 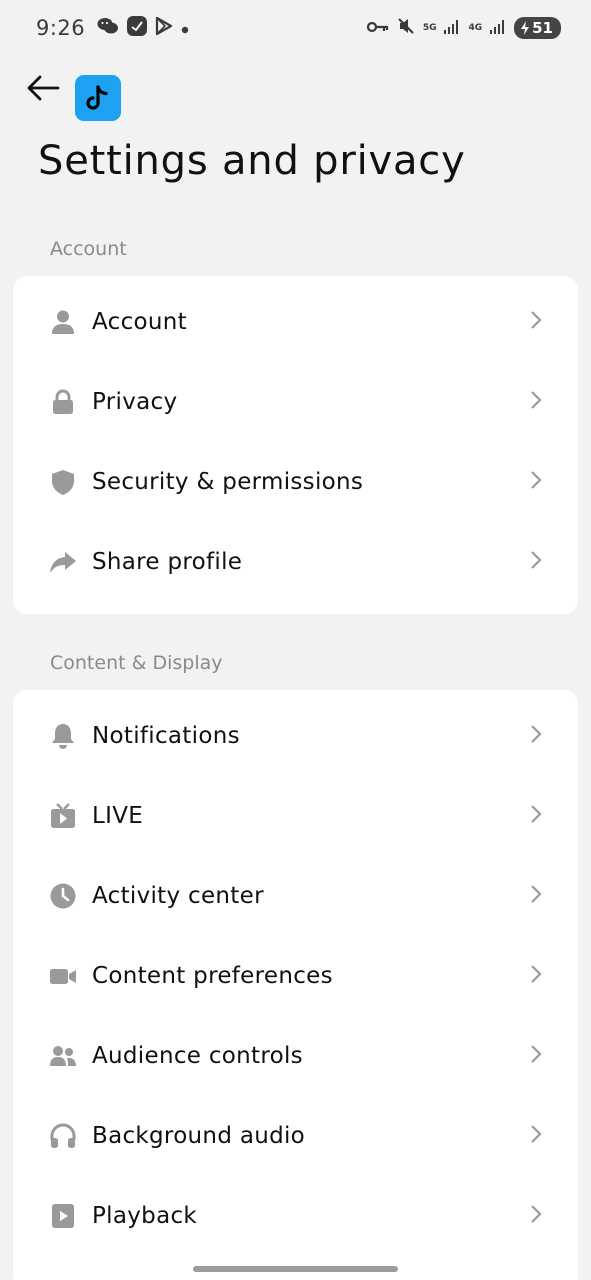 What do you see at coordinates (406, 28) in the screenshot?
I see `mute-icon` at bounding box center [406, 28].